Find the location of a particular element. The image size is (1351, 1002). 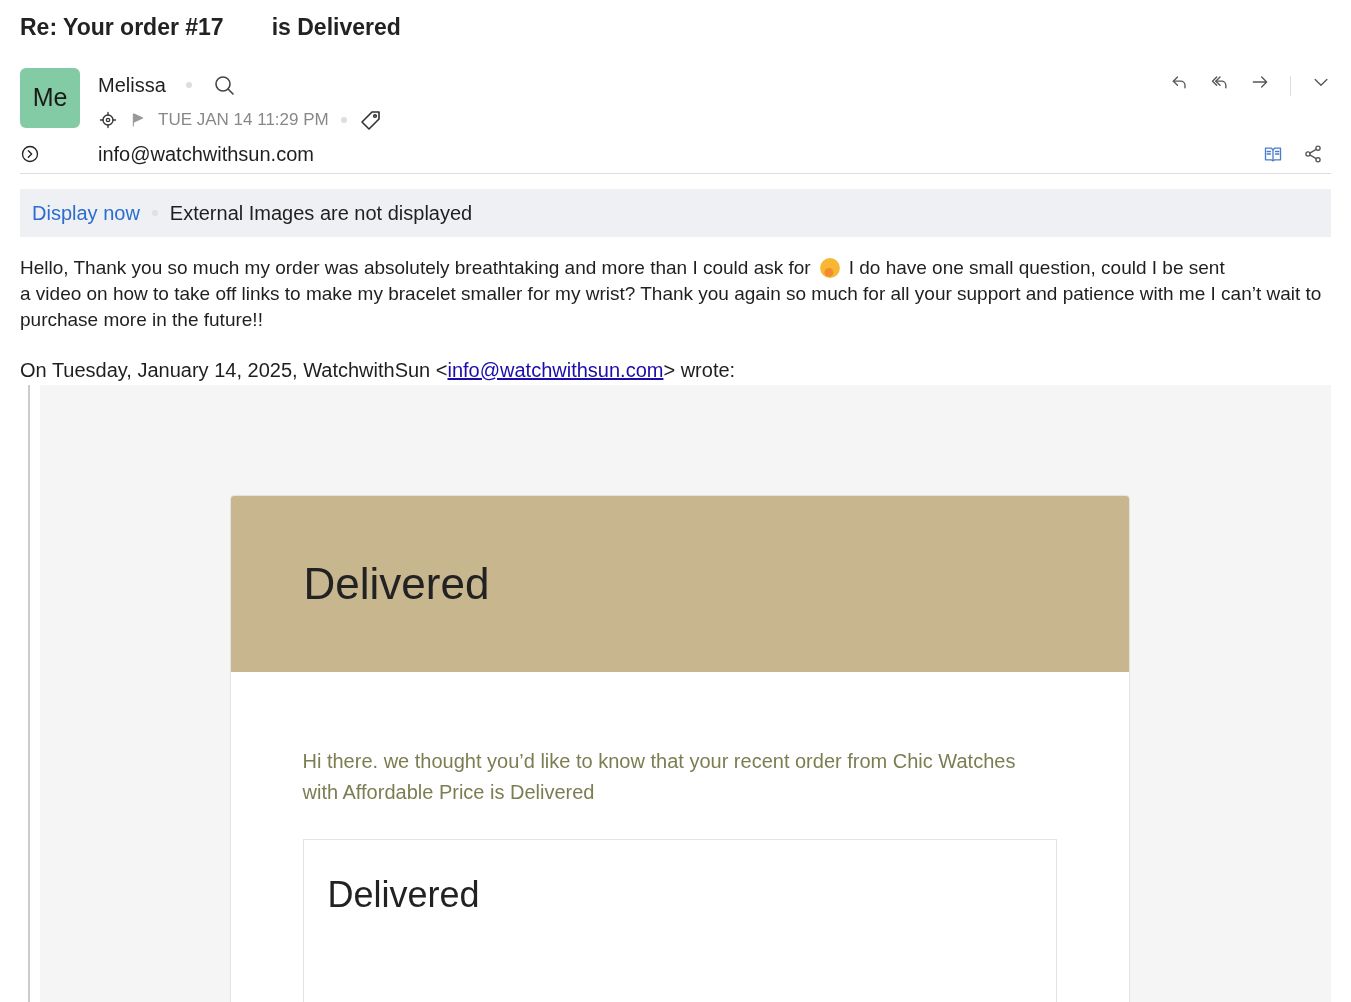

email-subject: Re: Your order #17 is located at coordinates (122, 27).